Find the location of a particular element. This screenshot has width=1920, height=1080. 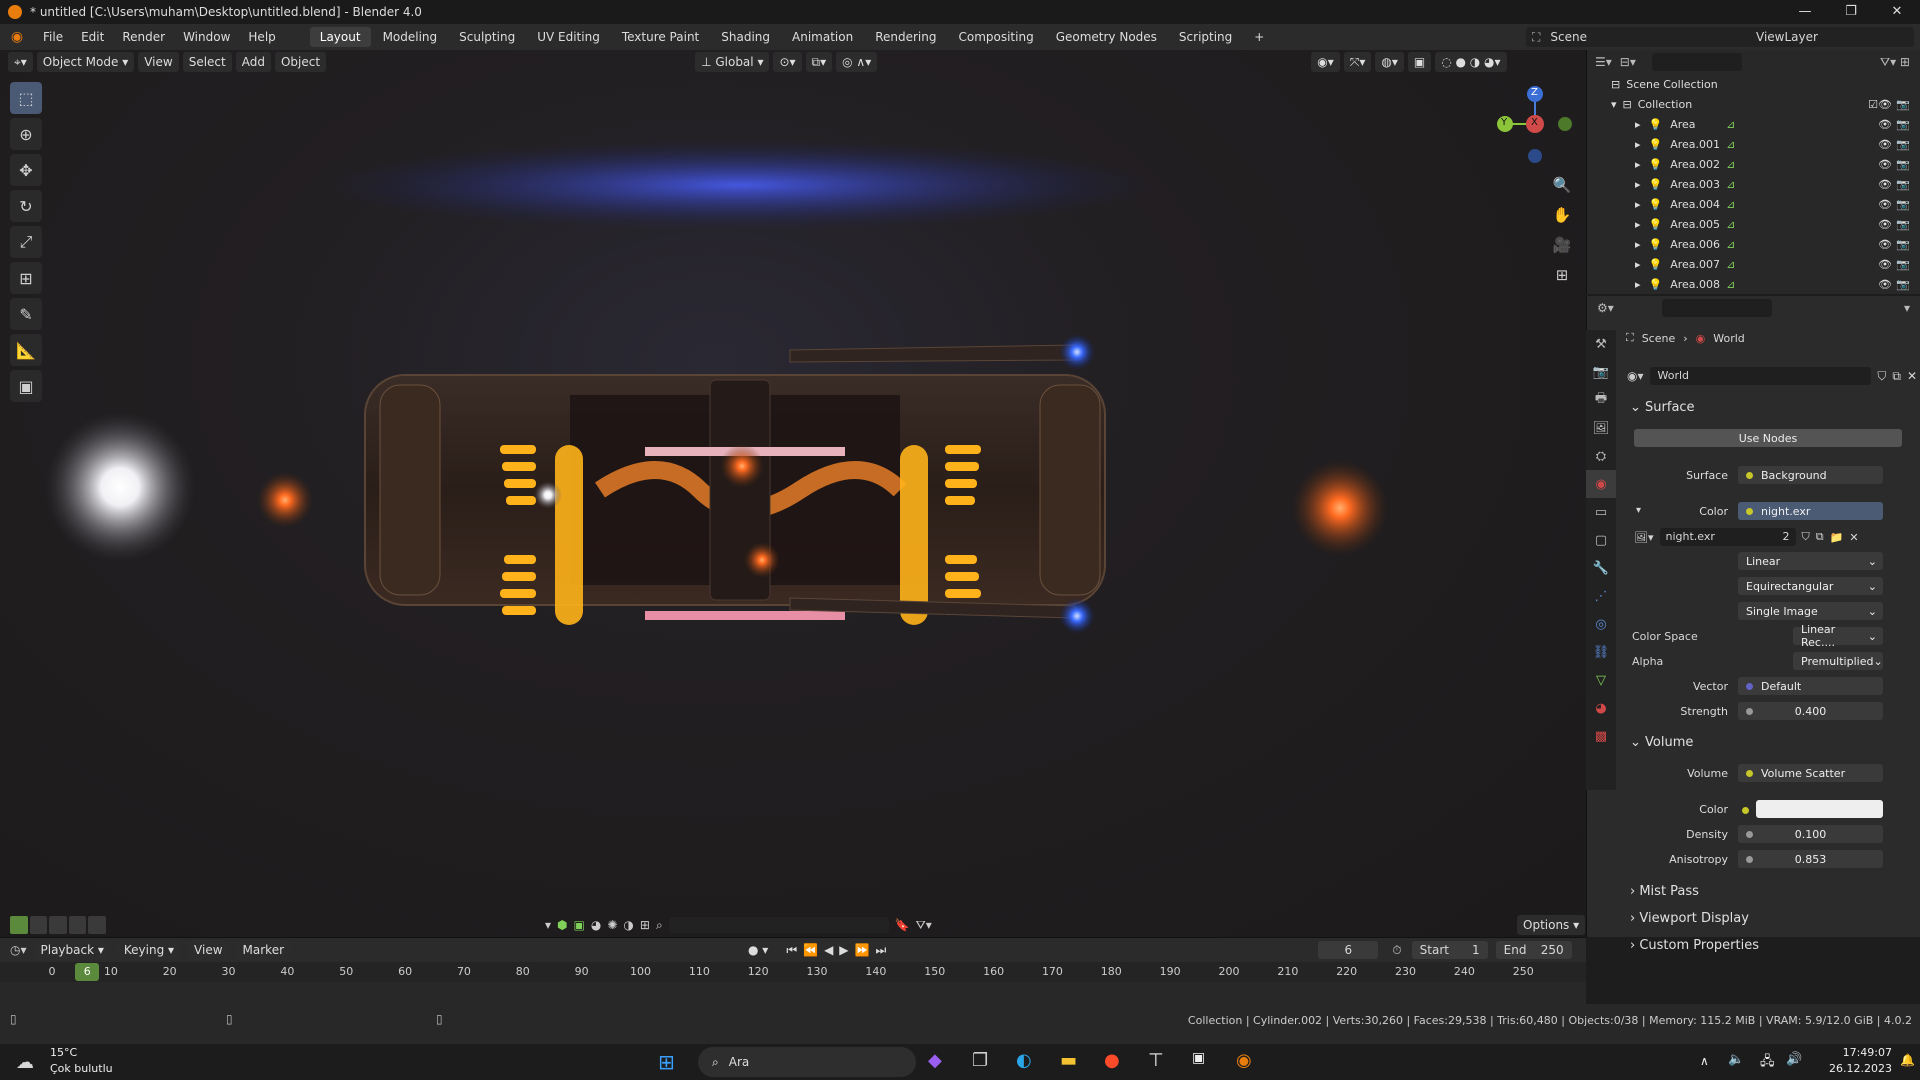

tab-texture-paint: Texture Paint is located at coordinates (660, 37).